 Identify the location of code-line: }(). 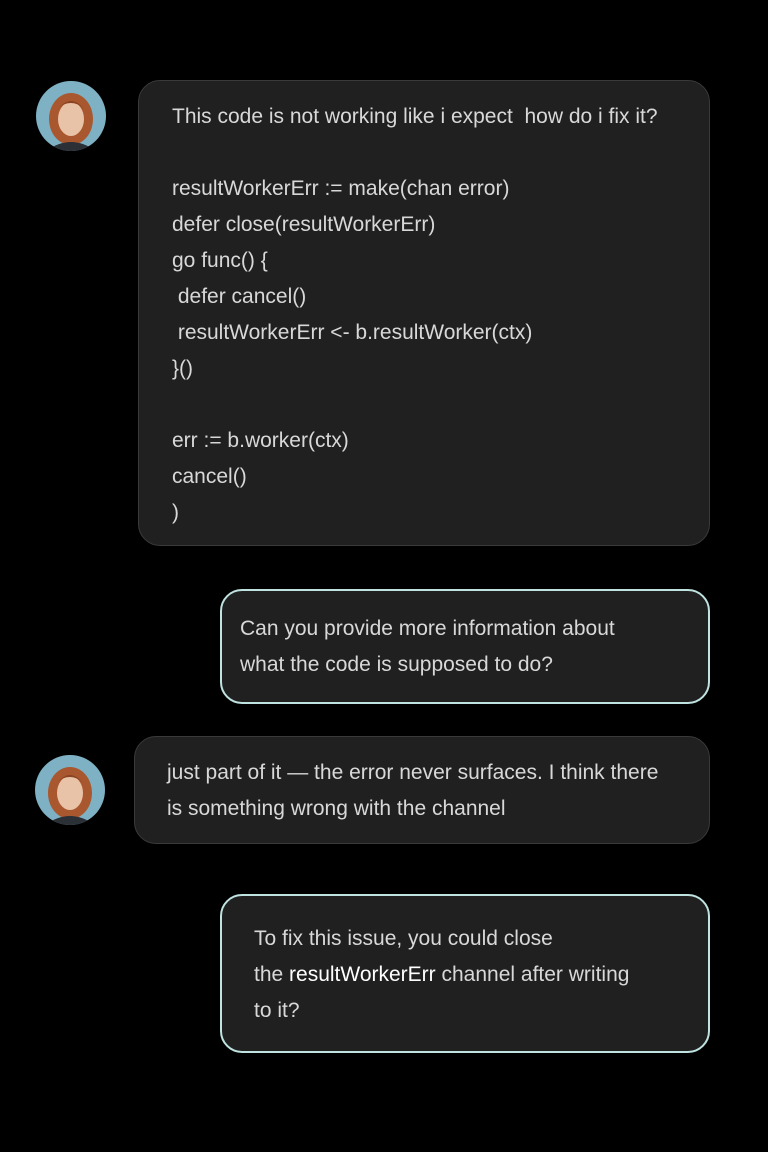
(182, 368).